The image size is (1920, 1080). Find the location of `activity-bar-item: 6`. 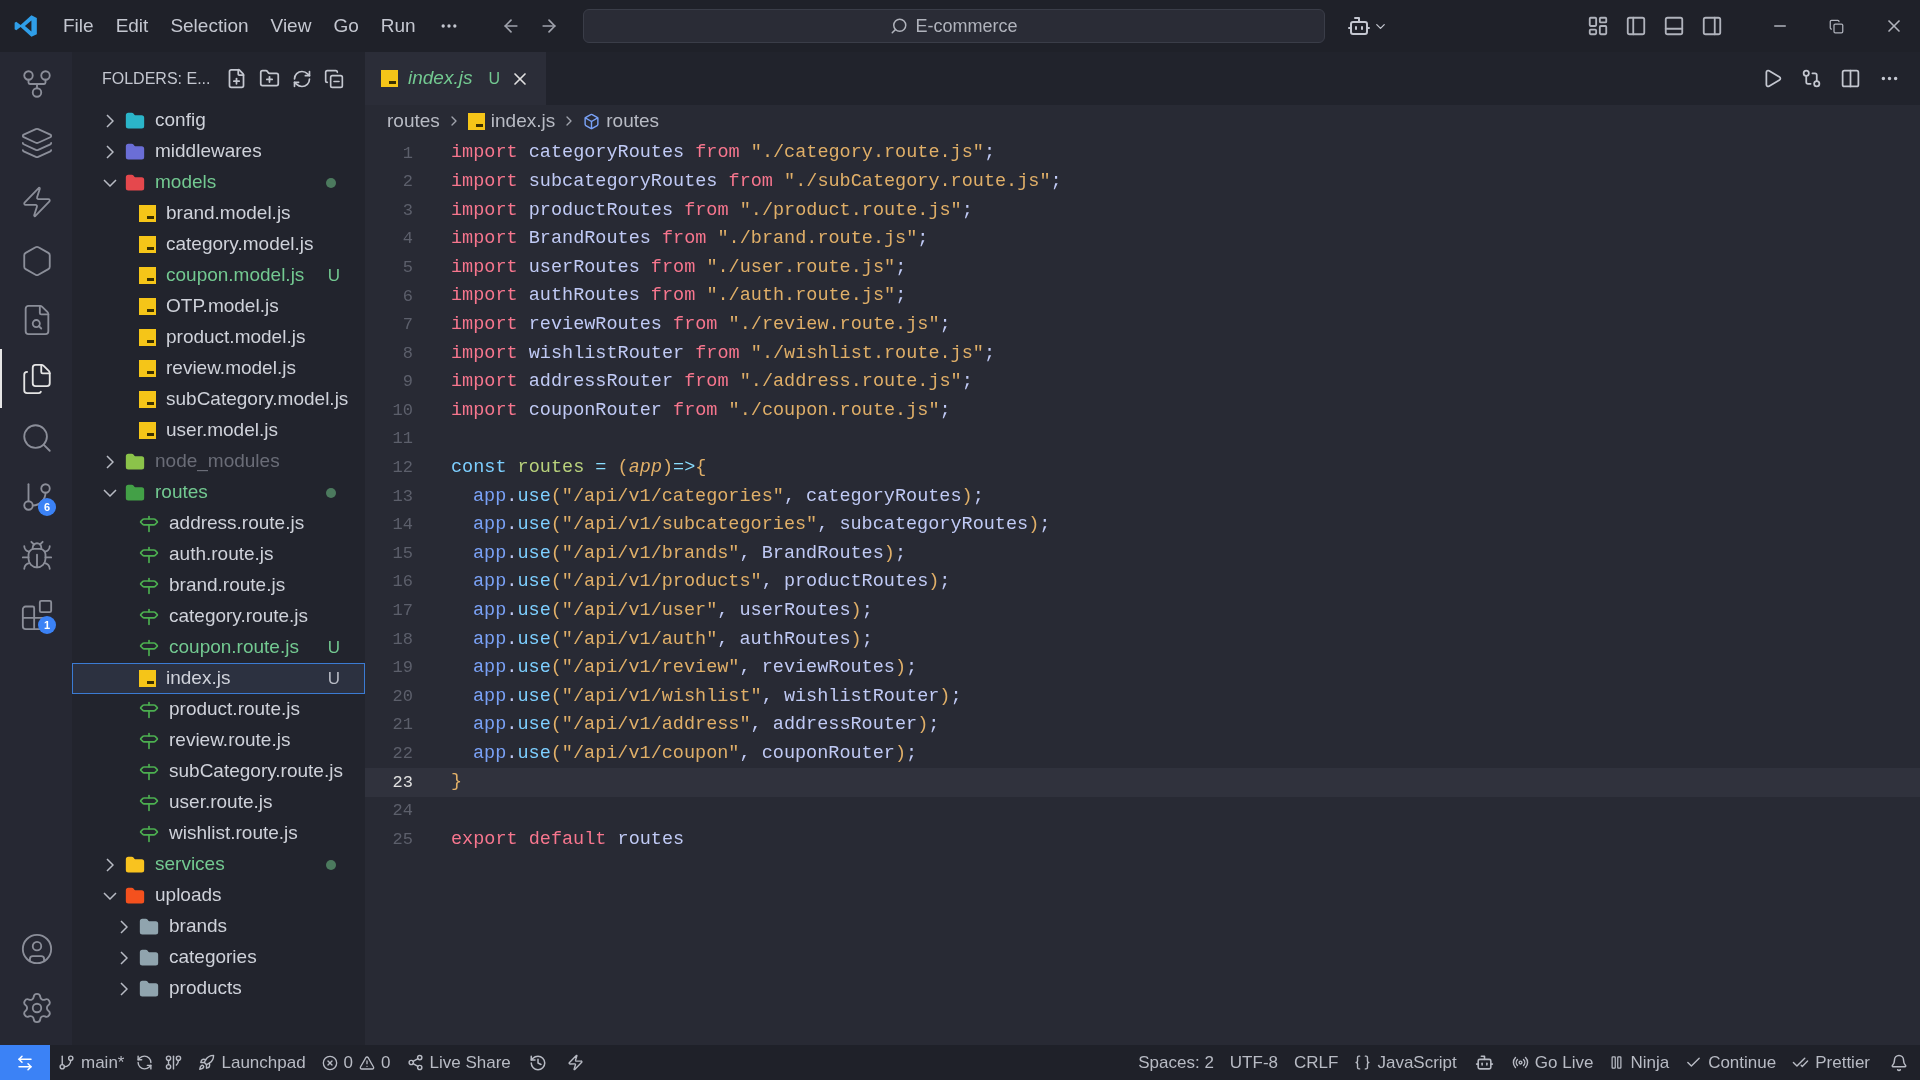

activity-bar-item: 6 is located at coordinates (36, 496).